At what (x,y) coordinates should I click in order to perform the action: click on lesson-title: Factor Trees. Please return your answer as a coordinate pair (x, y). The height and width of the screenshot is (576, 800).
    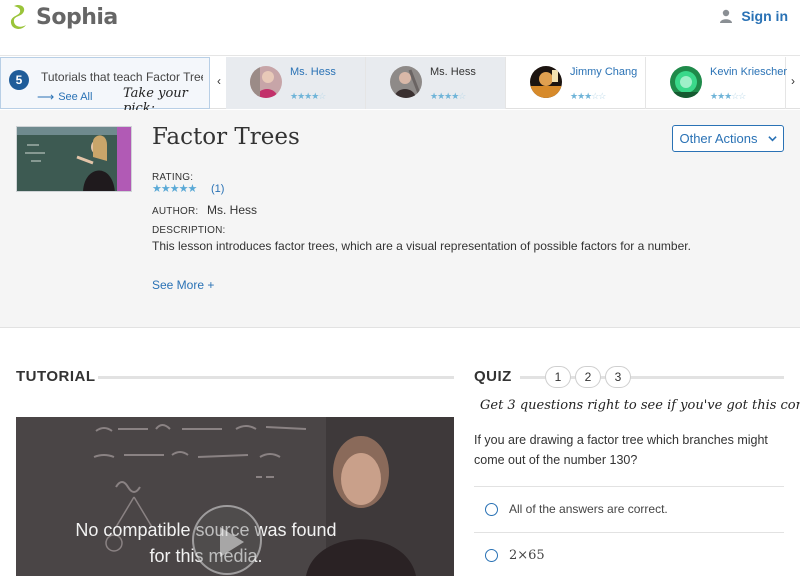
    Looking at the image, I should click on (226, 137).